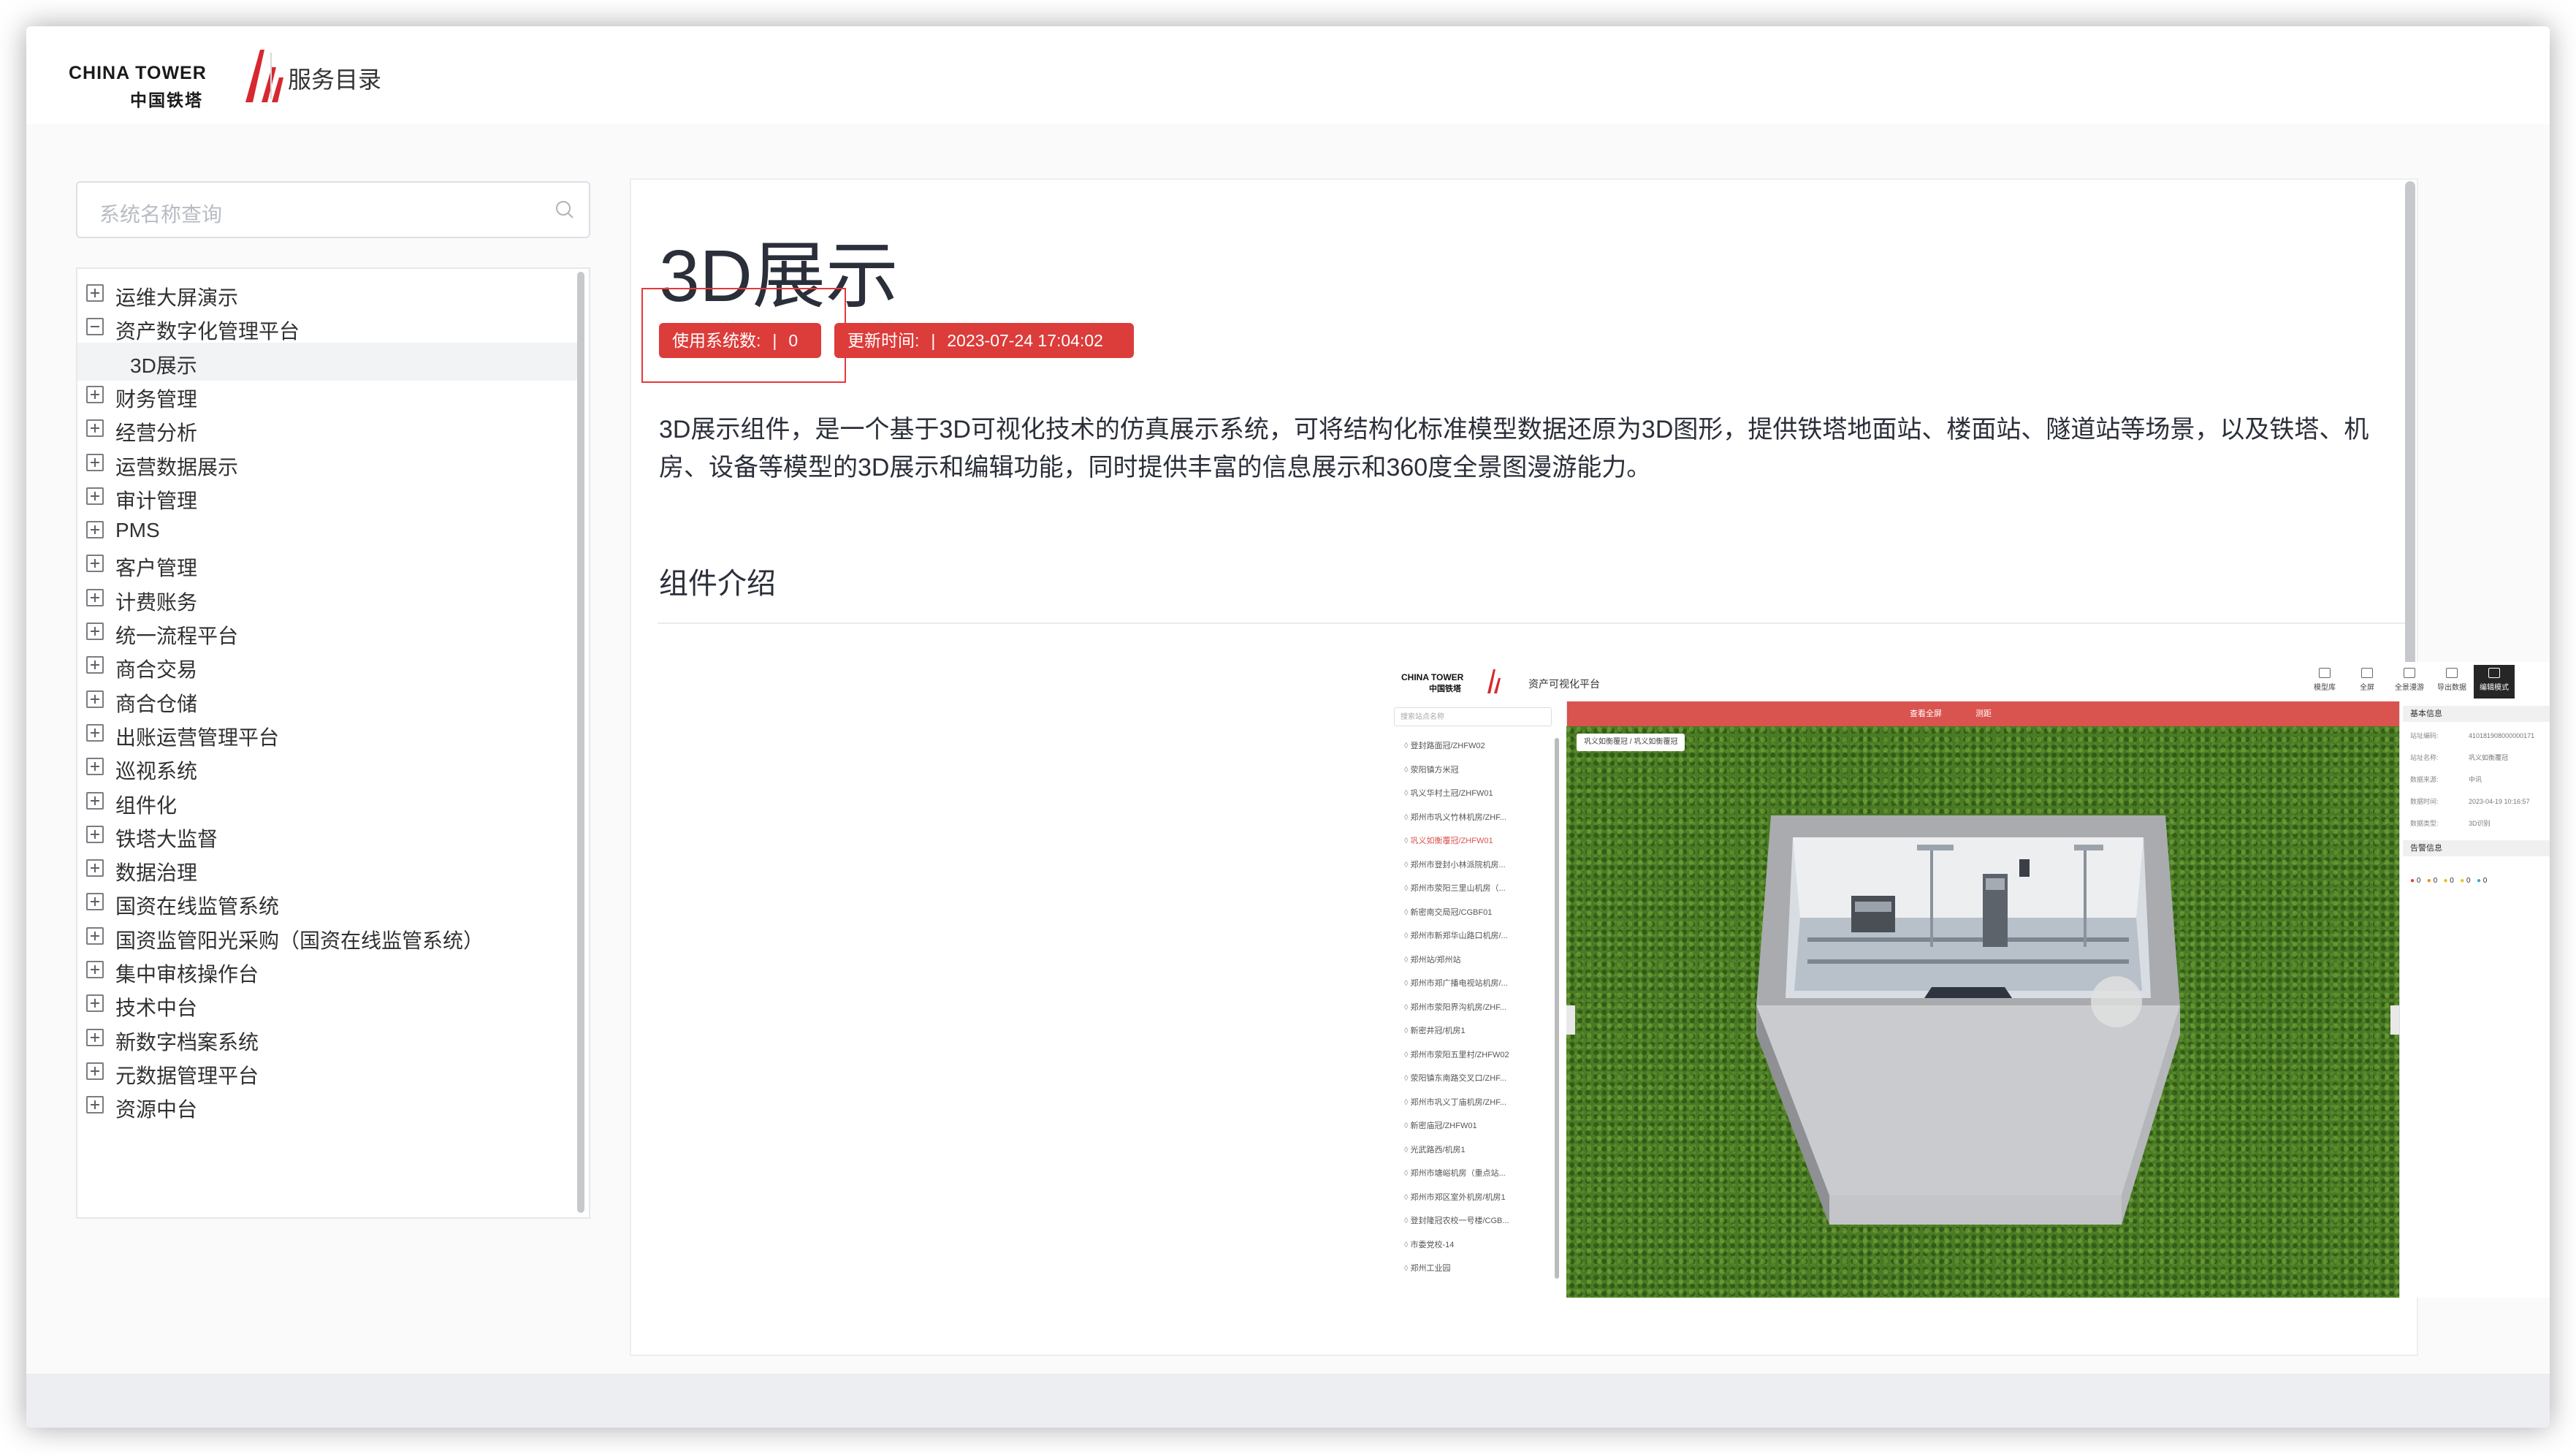 The image size is (2576, 1454). Describe the element at coordinates (163, 365) in the screenshot. I see `tree-item-label: 3D展示` at that location.